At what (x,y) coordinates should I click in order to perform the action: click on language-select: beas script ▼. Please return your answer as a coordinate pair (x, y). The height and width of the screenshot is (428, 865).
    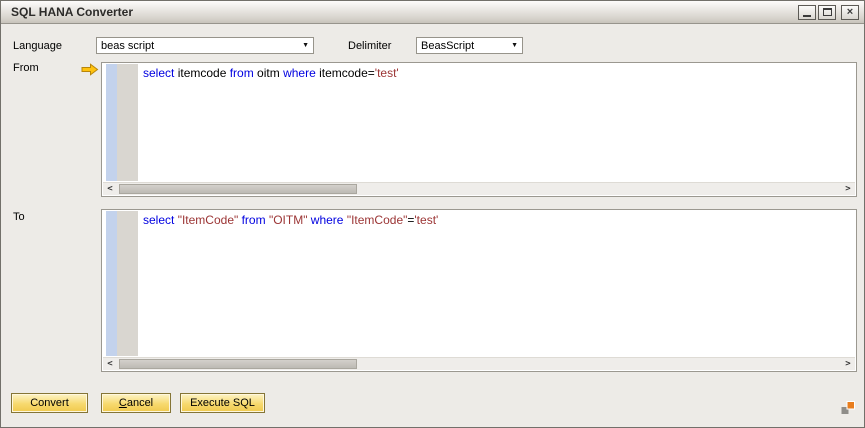
    Looking at the image, I should click on (205, 45).